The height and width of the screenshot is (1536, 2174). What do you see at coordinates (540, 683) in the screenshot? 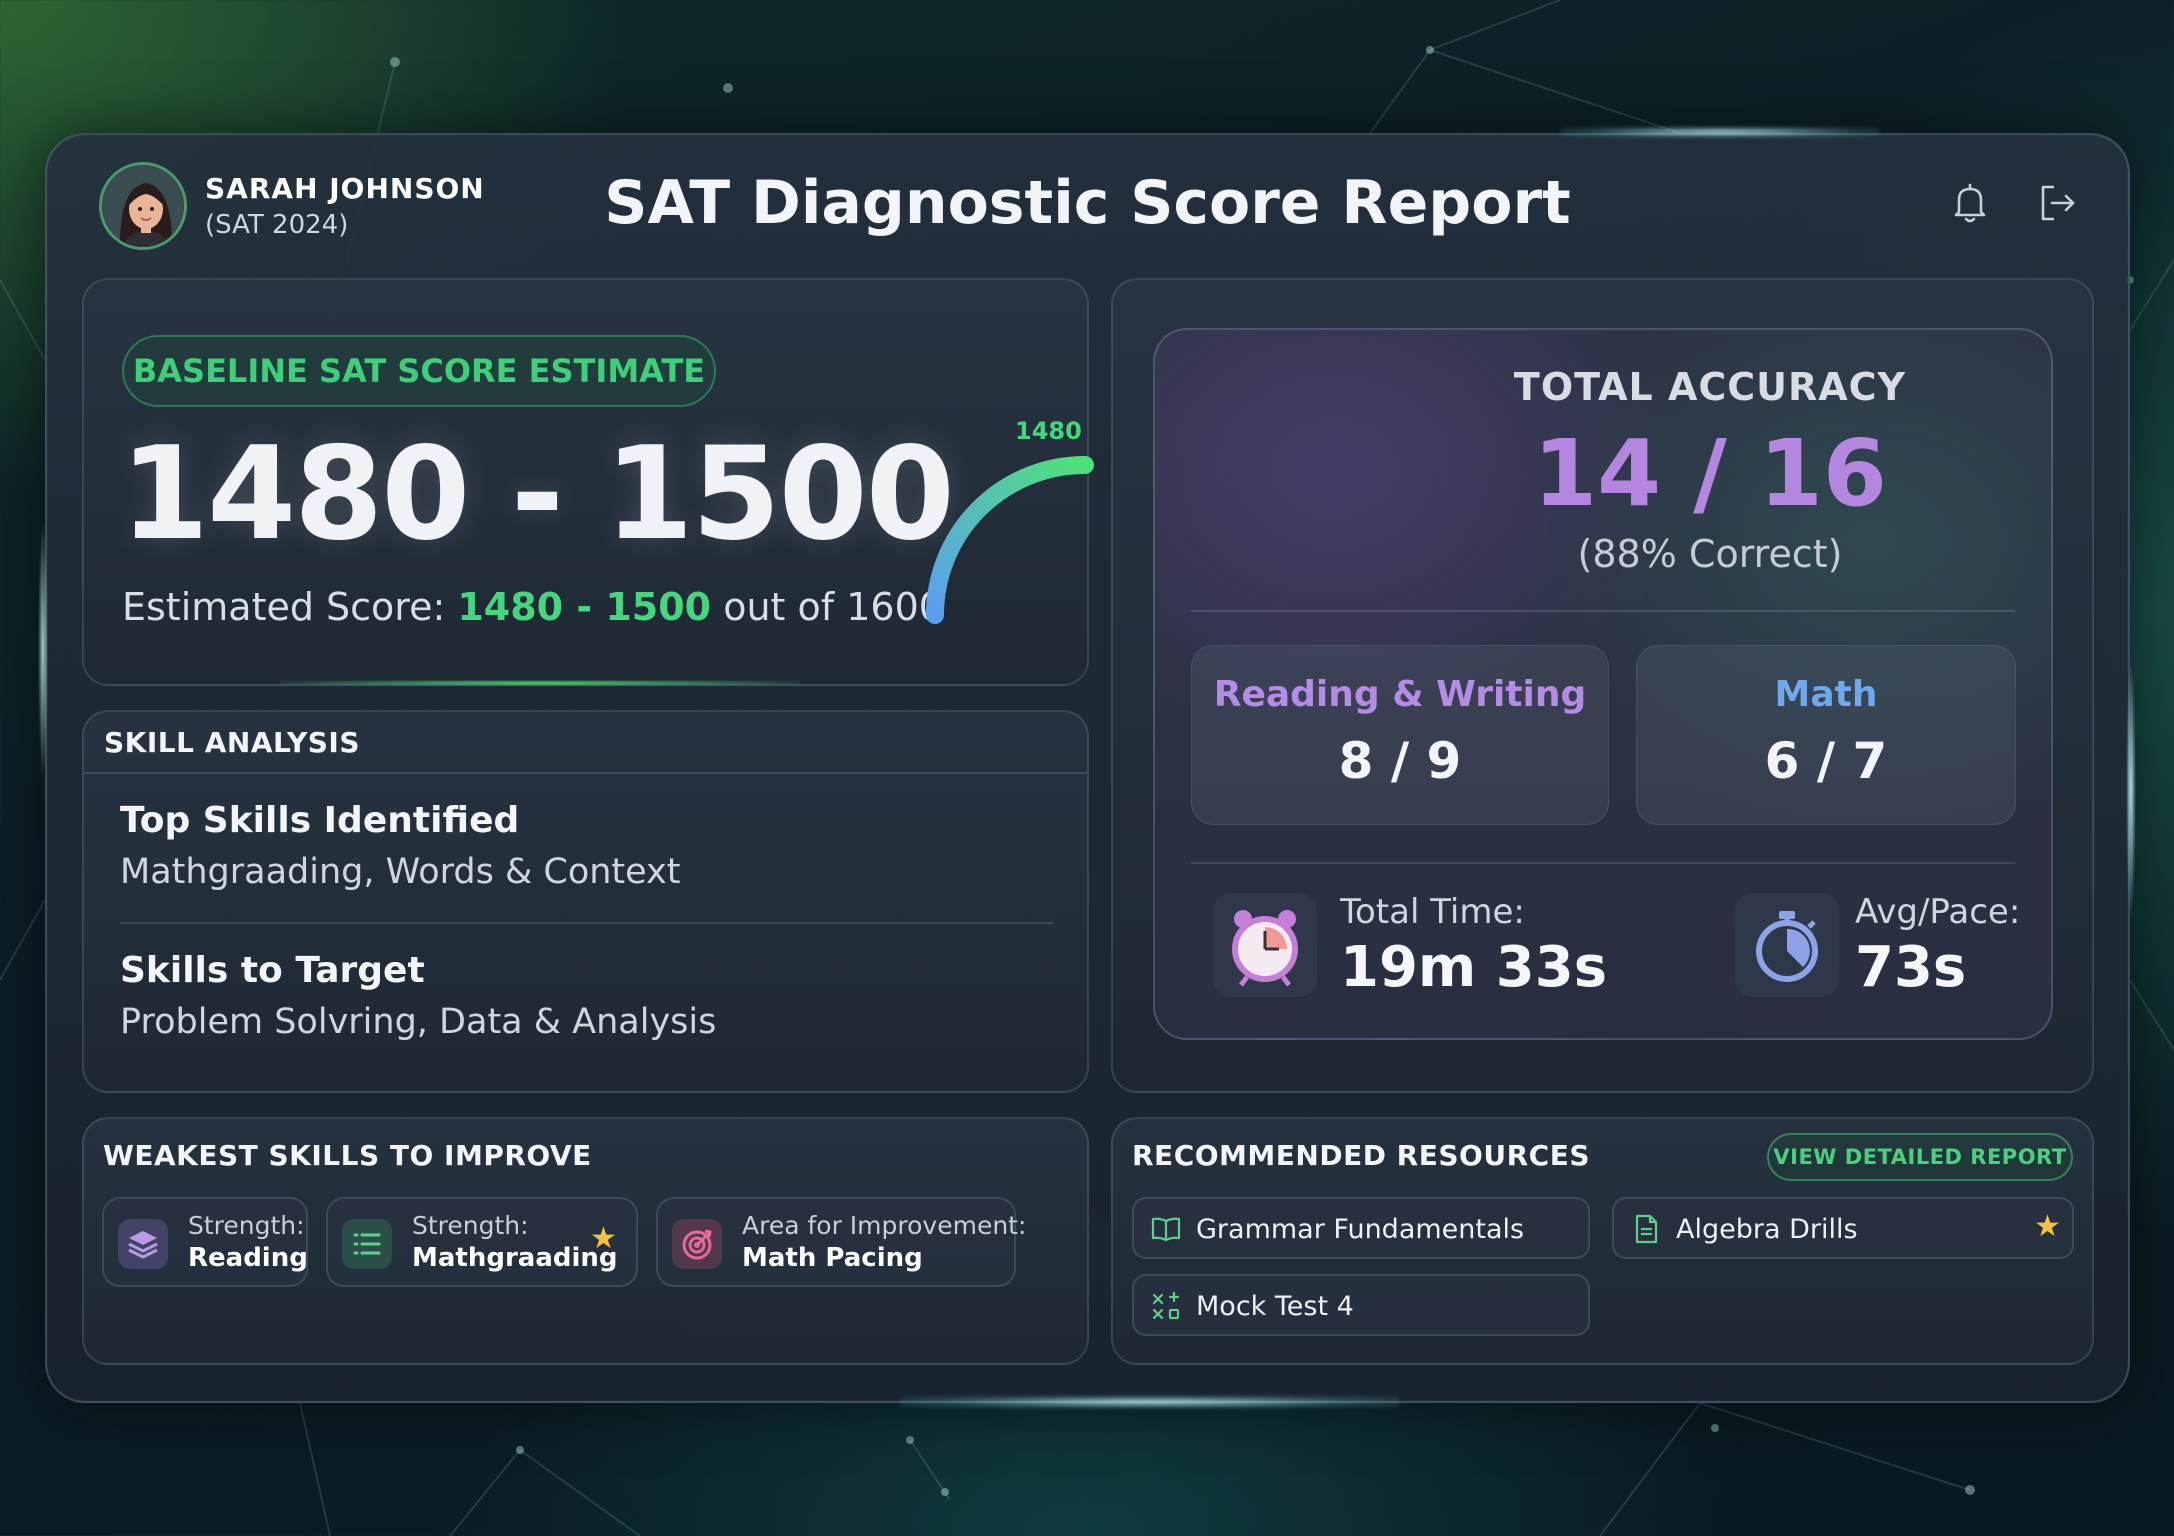
I see `baseline-glow-line` at bounding box center [540, 683].